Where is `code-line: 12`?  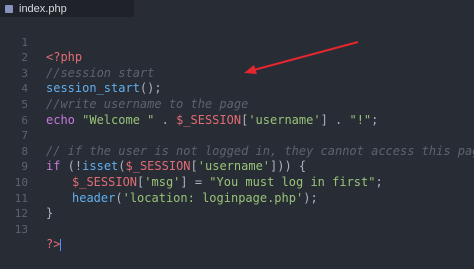
code-line: 12 is located at coordinates (237, 205).